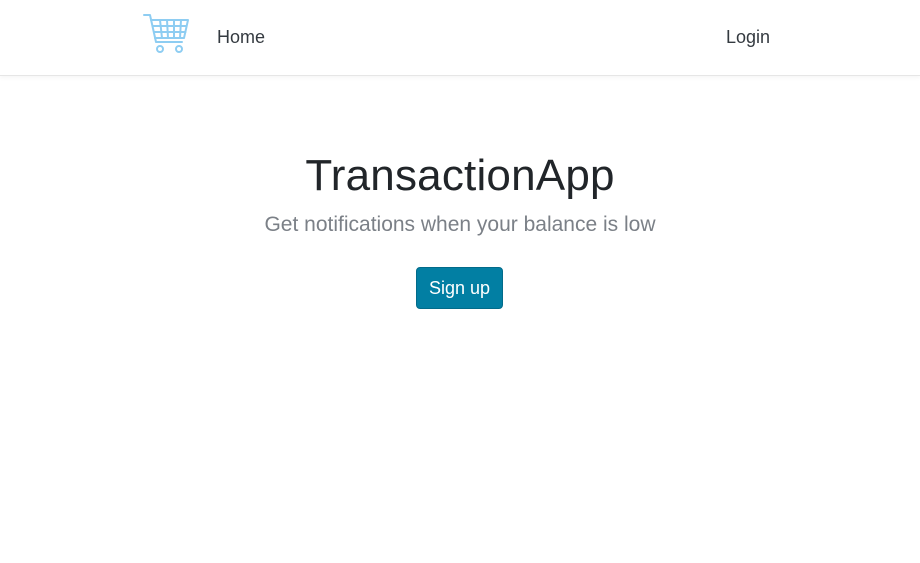 The width and height of the screenshot is (920, 563). I want to click on navbar: Home Login, so click(460, 38).